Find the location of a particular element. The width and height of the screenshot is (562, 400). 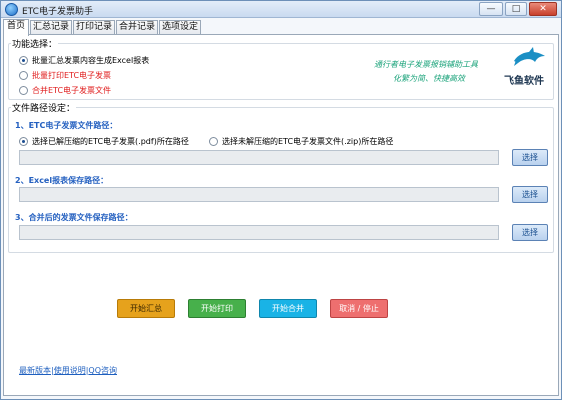

option-zip-path-label: 选择未解压缩的ETC电子发票文件(.zip)所在路径 is located at coordinates (308, 141).